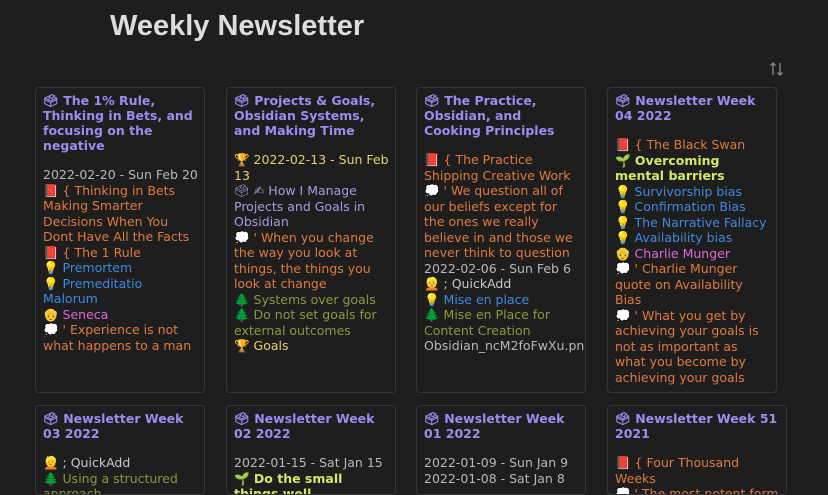 Image resolution: width=828 pixels, height=495 pixels. I want to click on card-line: 🌱 Overcoming mental barriers, so click(692, 168).